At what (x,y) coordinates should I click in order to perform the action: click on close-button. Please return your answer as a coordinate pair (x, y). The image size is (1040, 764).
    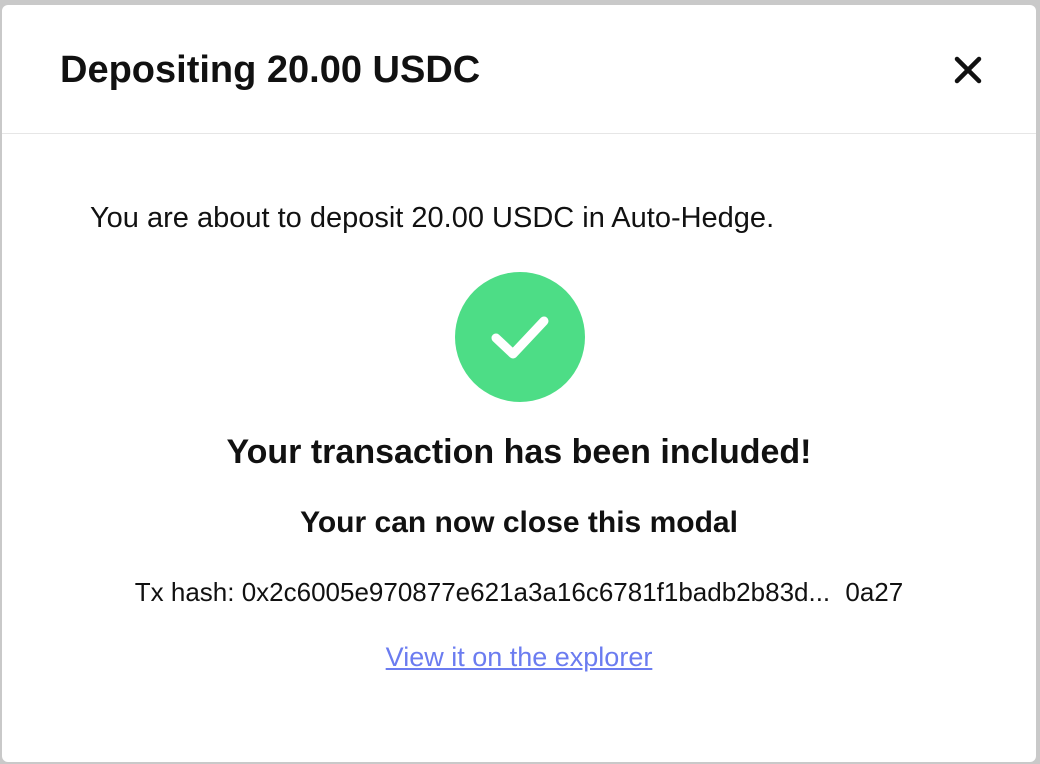
    Looking at the image, I should click on (968, 70).